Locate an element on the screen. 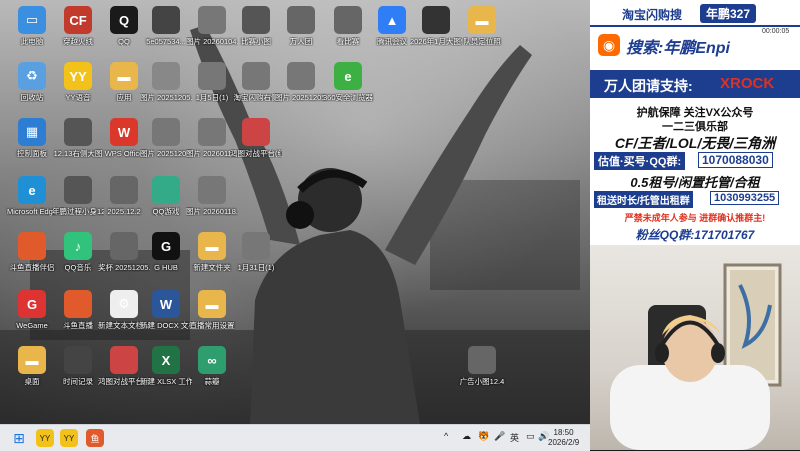 The height and width of the screenshot is (451, 800). clock-date: 2026/2/9 is located at coordinates (564, 442).